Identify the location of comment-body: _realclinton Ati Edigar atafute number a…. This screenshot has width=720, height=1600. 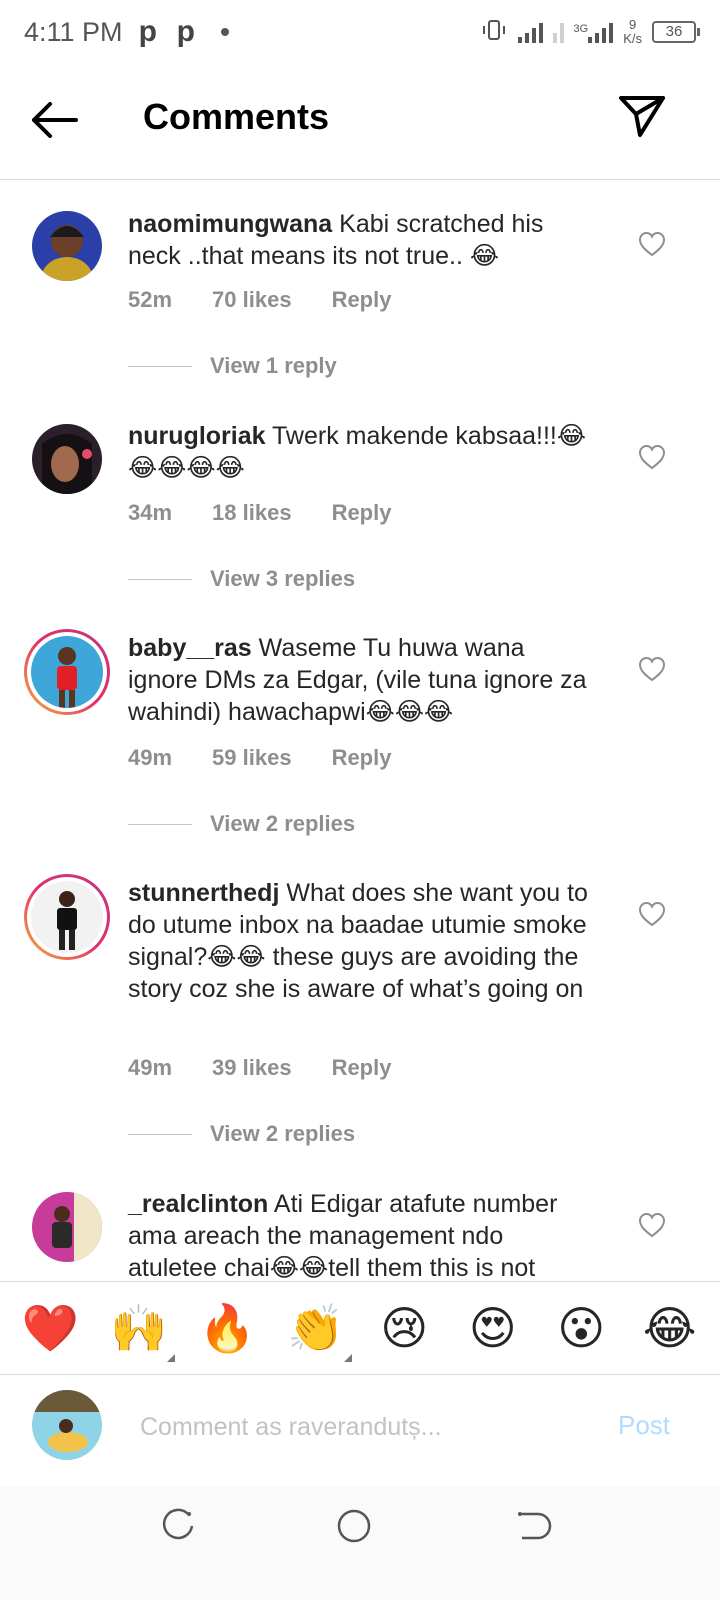
(363, 1234).